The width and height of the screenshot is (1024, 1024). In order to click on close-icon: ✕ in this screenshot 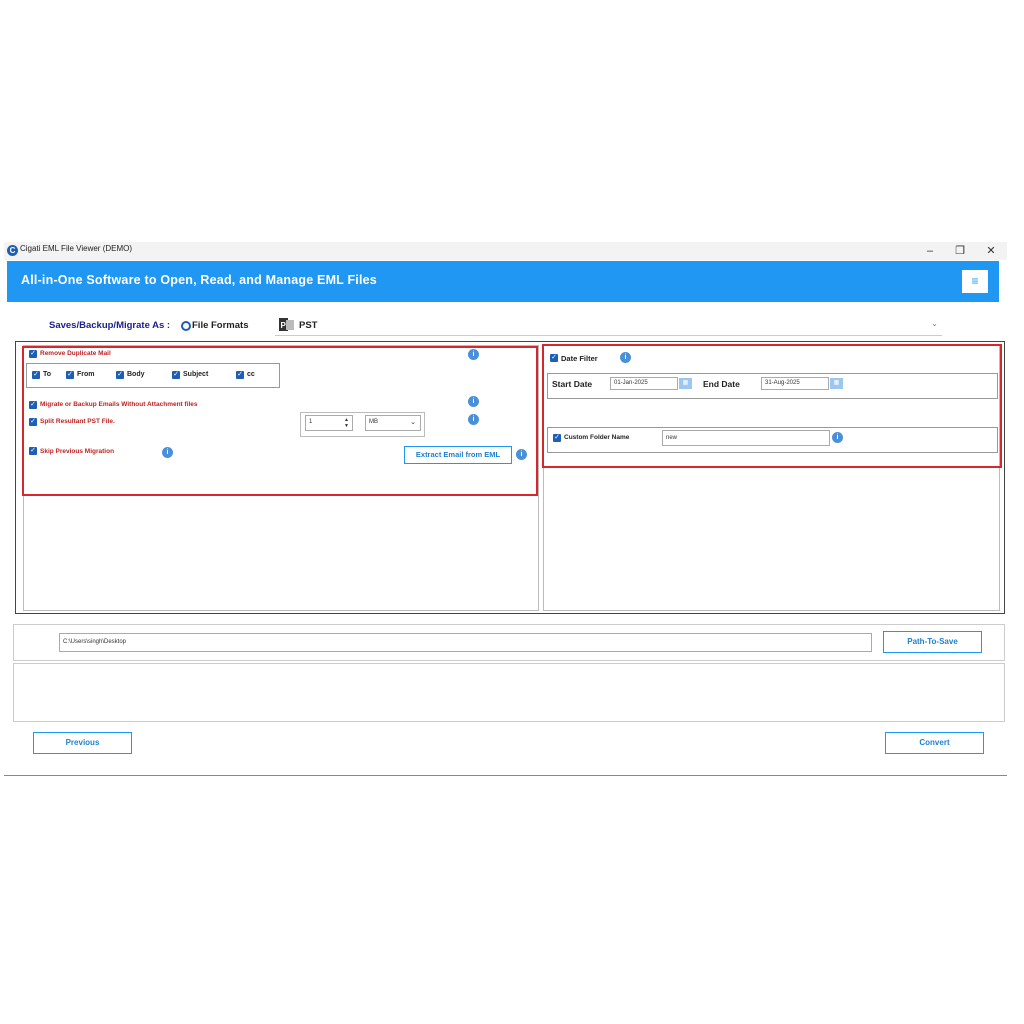, I will do `click(991, 251)`.